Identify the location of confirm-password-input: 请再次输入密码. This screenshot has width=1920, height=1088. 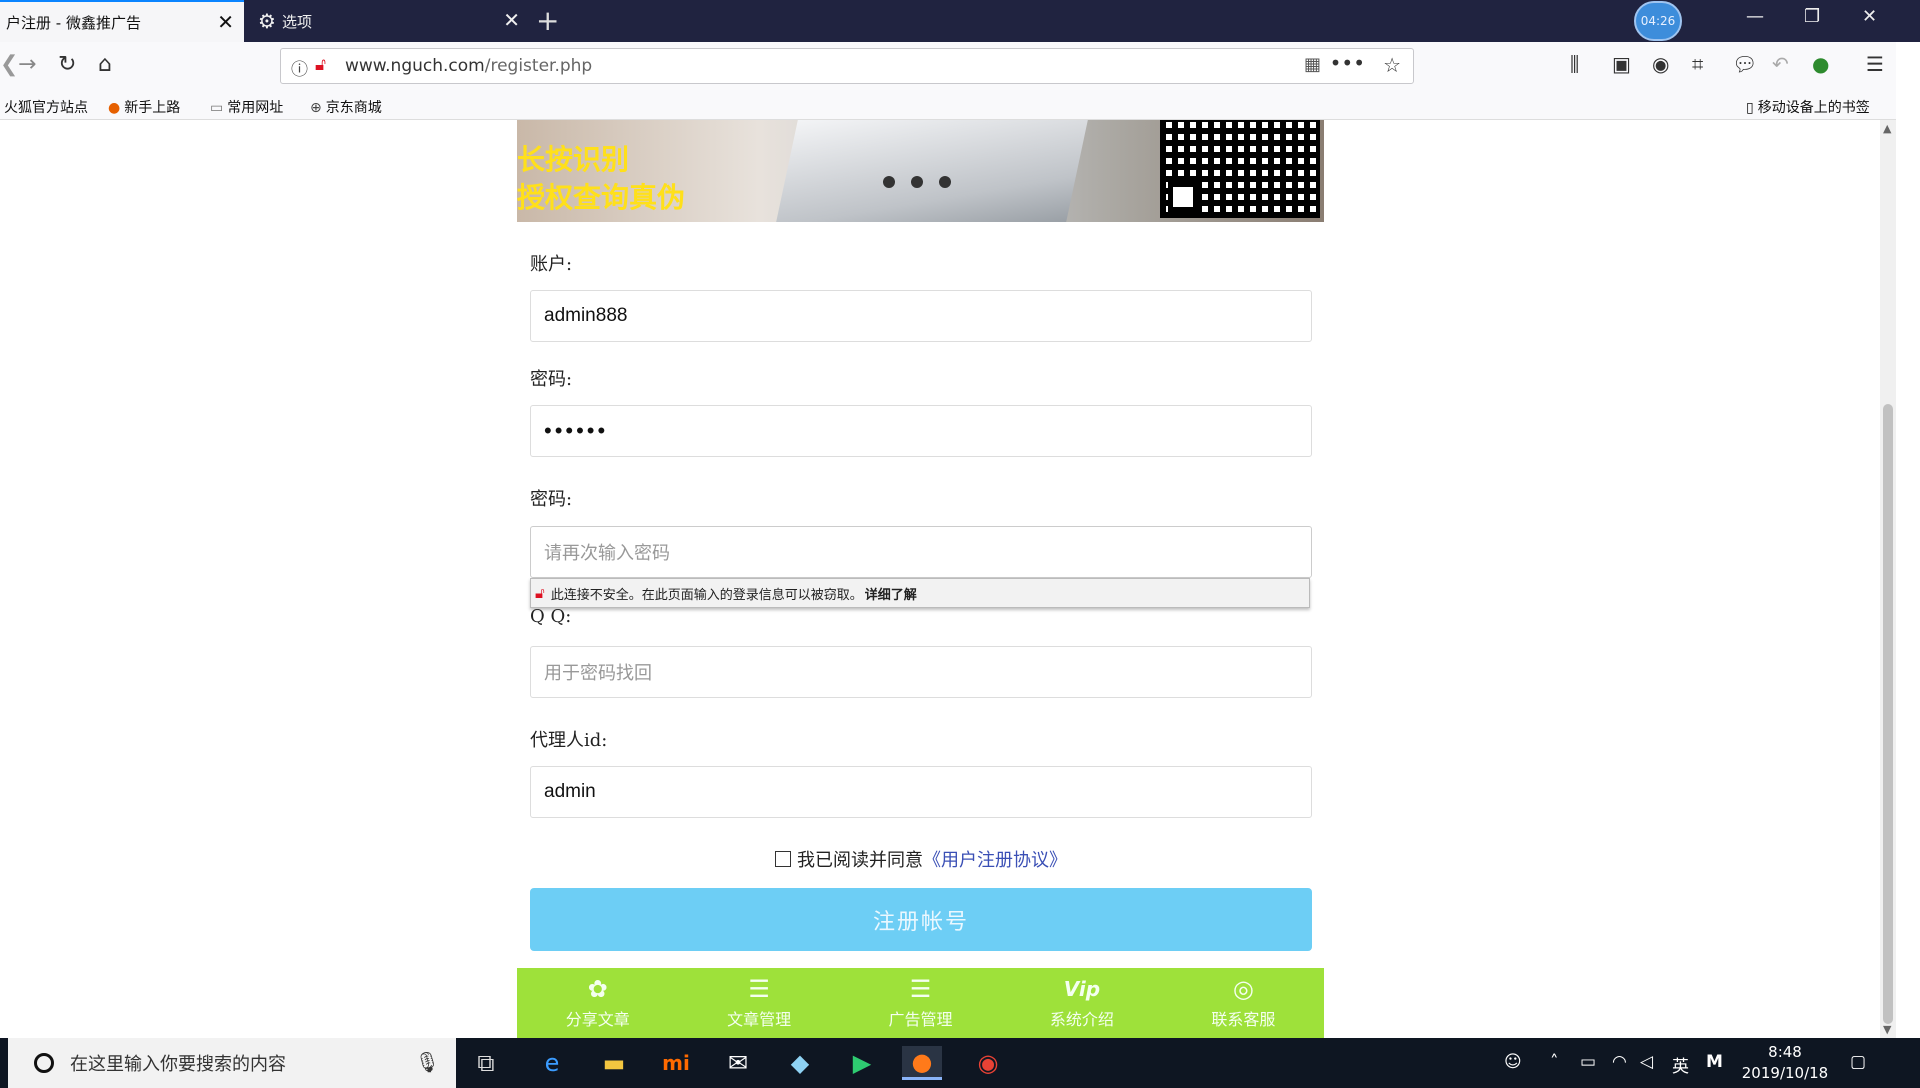
(921, 552).